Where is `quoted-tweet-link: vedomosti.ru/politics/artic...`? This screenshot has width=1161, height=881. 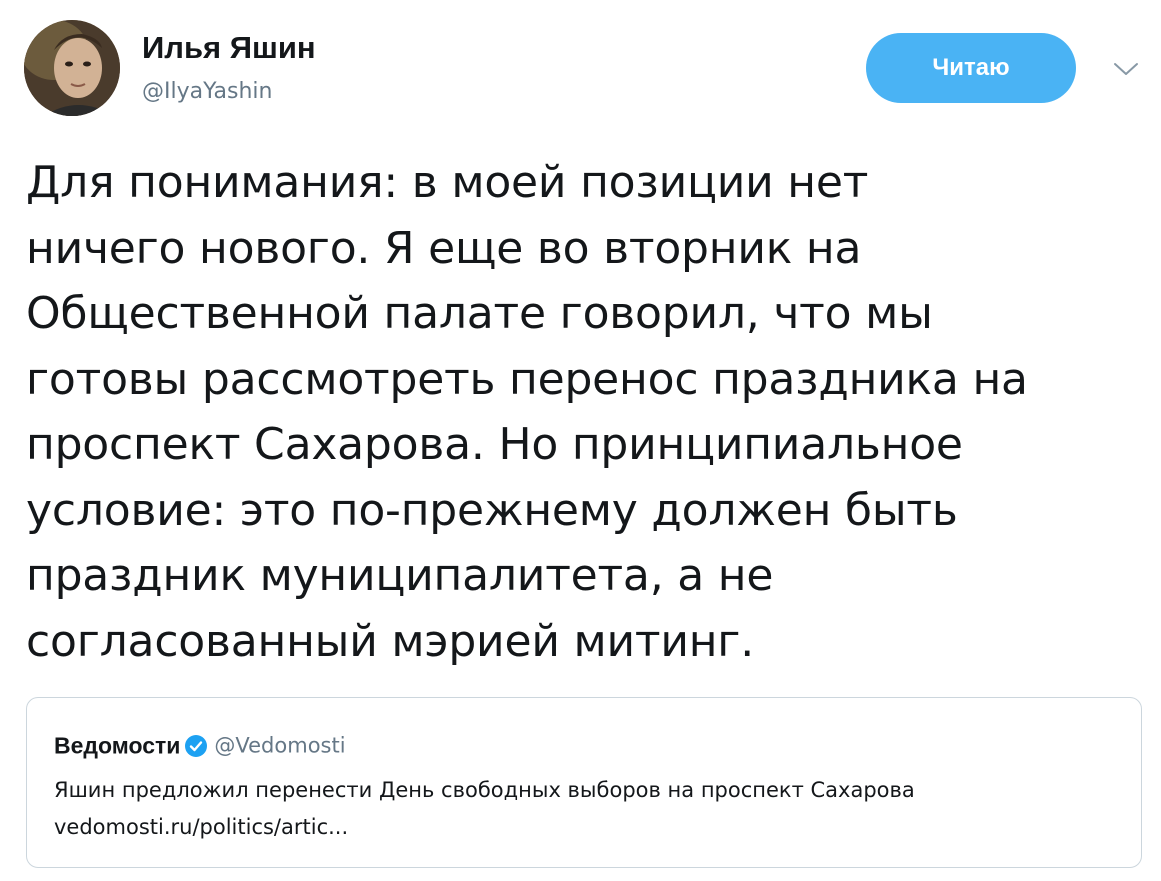
quoted-tweet-link: vedomosti.ru/politics/artic... is located at coordinates (201, 827).